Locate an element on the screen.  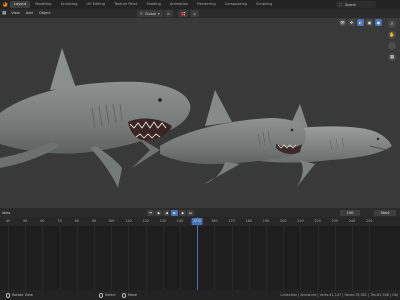
scene-icon: ⛶ is located at coordinates (340, 4).